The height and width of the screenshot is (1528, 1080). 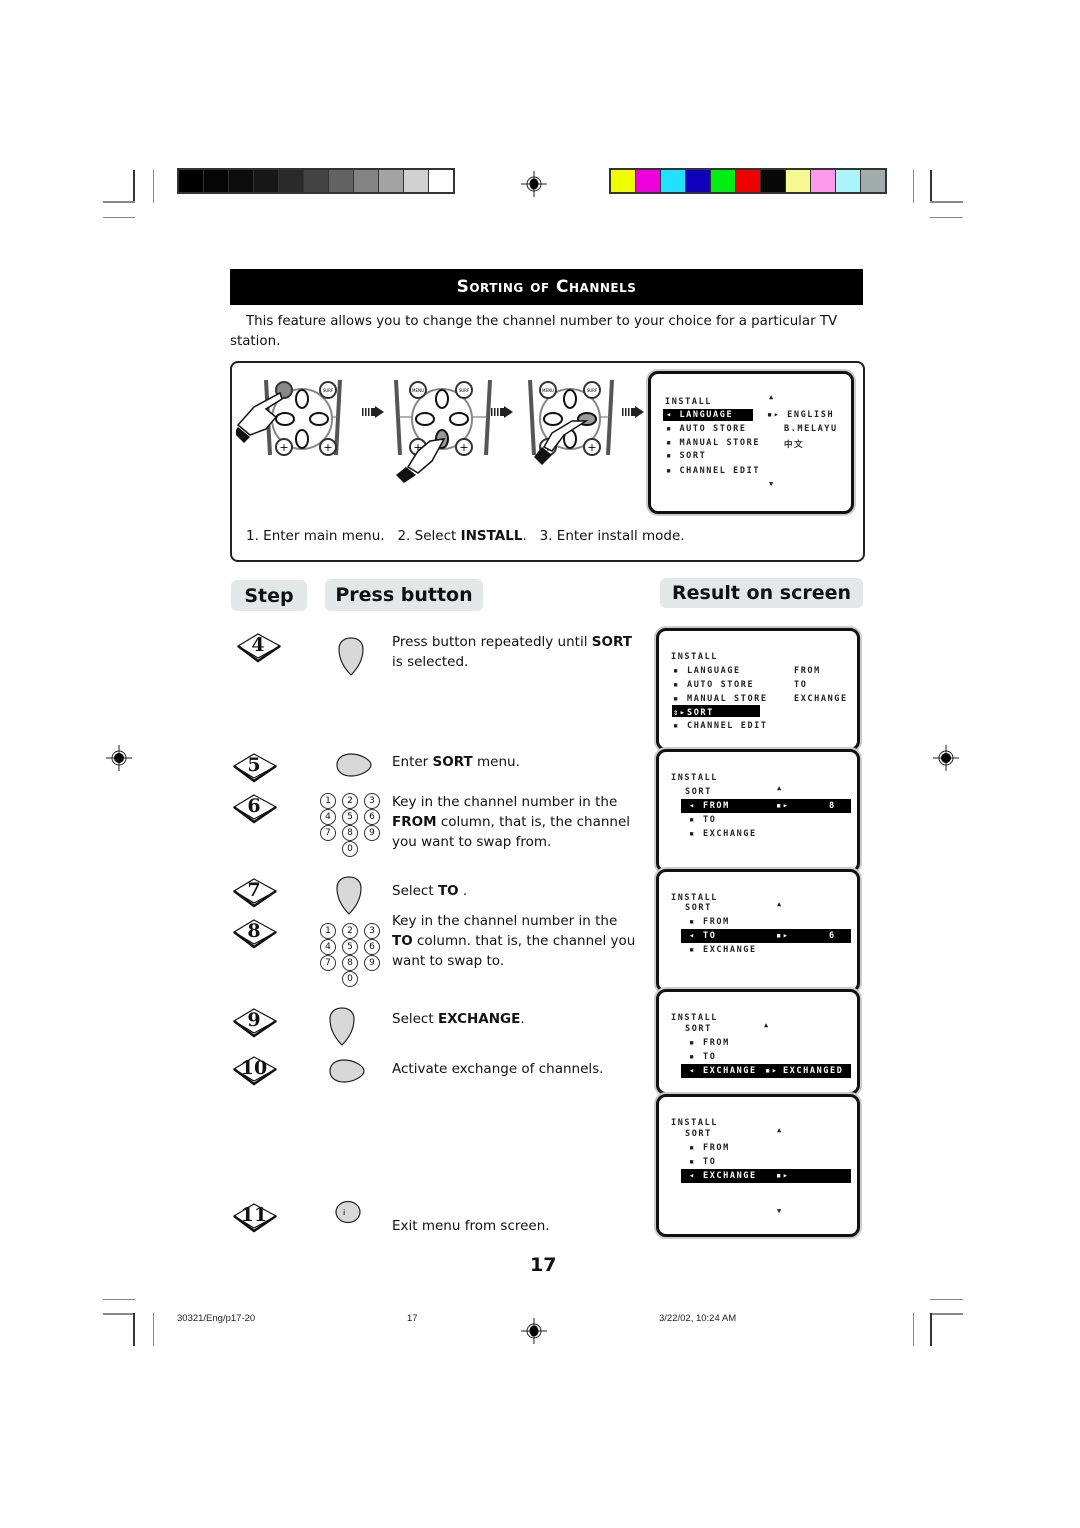 I want to click on osd-item: ▪ CHANNEL EDIT, so click(x=713, y=471).